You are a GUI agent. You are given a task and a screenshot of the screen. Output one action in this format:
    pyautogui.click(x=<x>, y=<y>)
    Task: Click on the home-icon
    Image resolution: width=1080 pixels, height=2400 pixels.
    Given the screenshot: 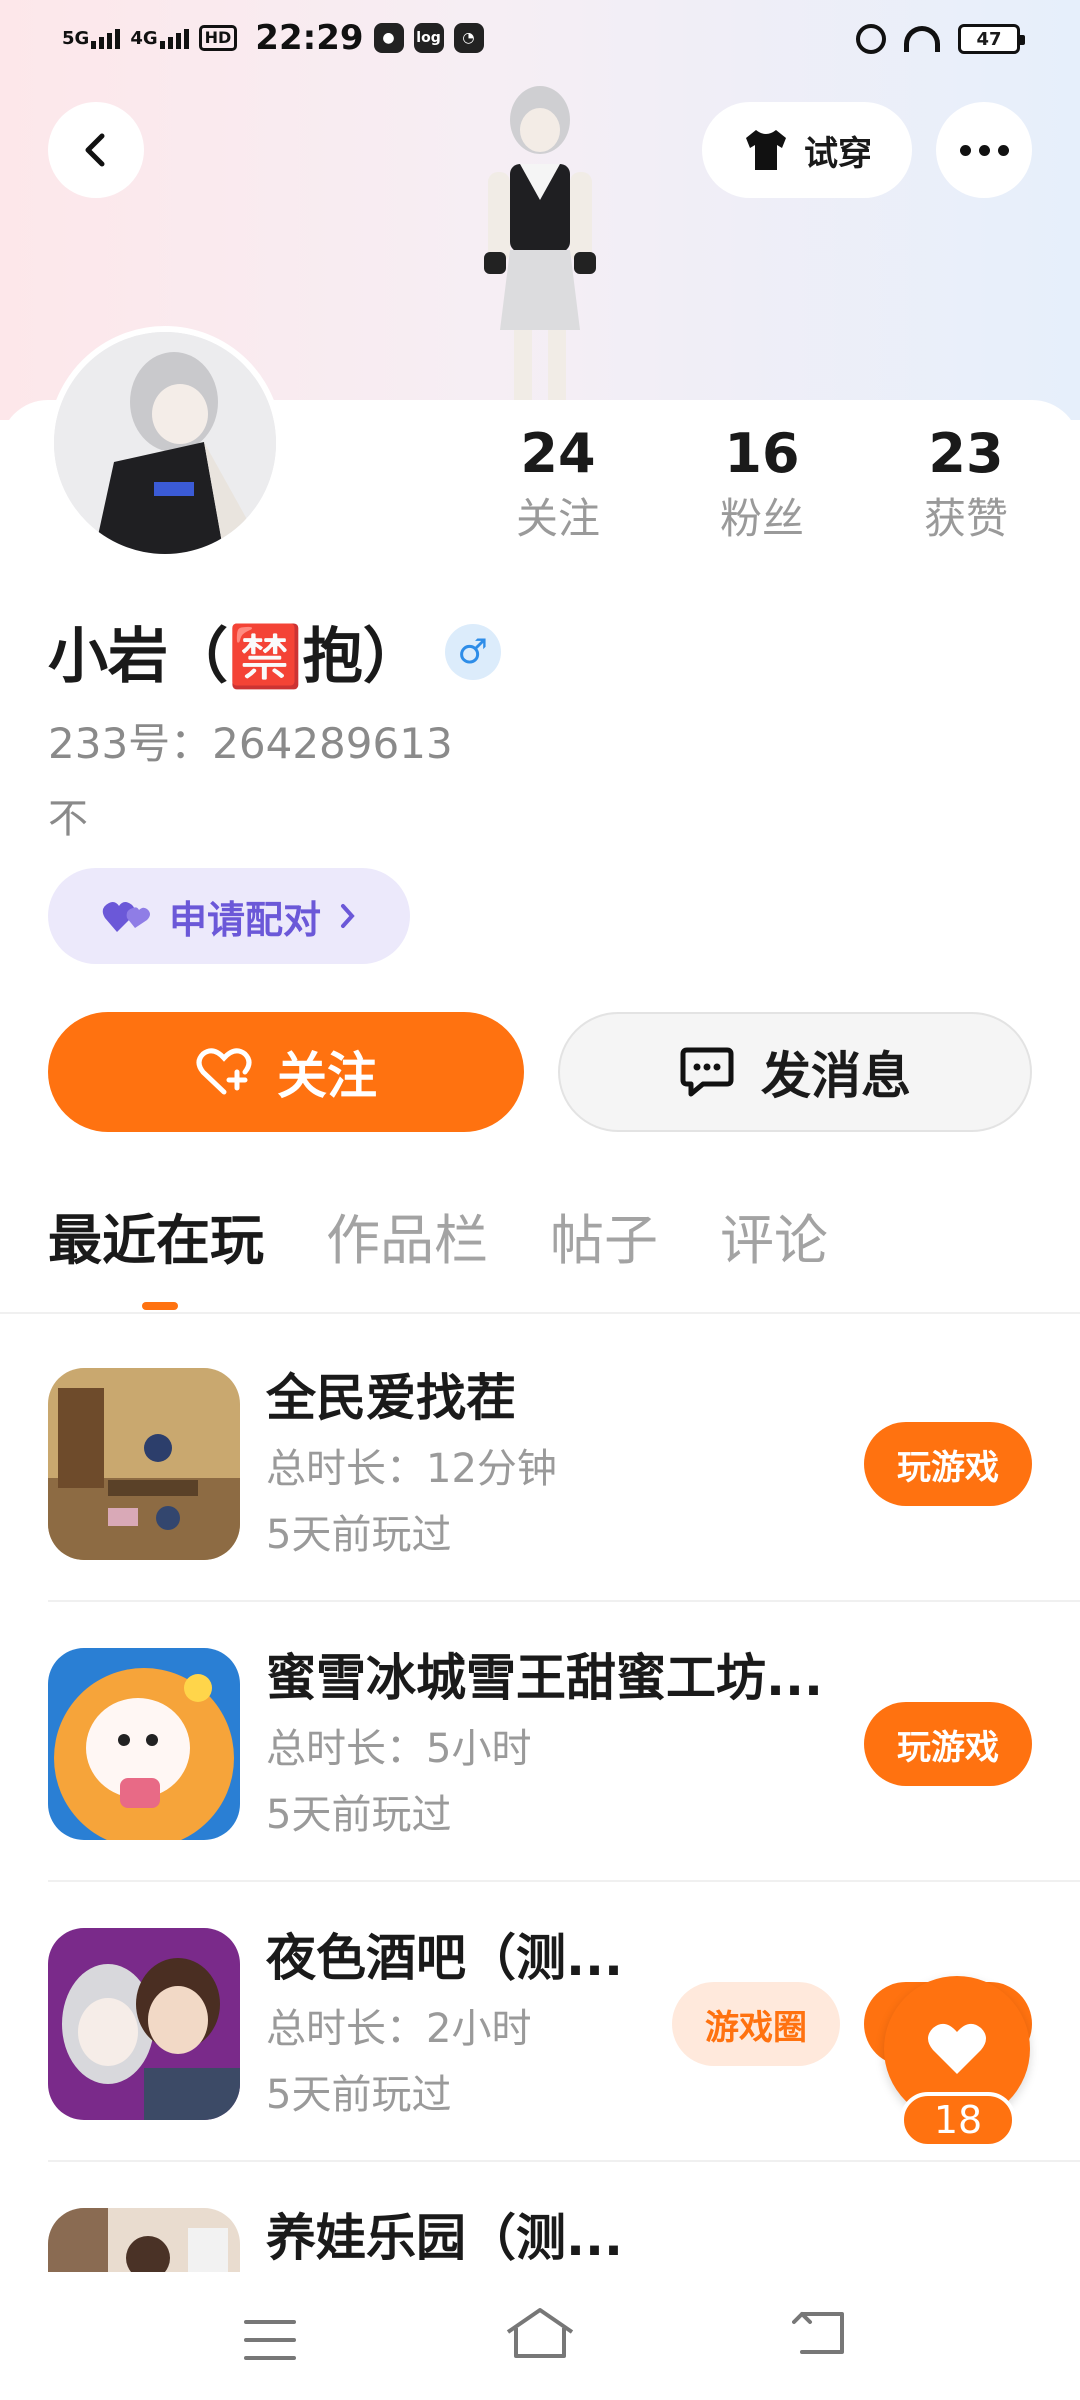 What is the action you would take?
    pyautogui.click(x=540, y=2334)
    